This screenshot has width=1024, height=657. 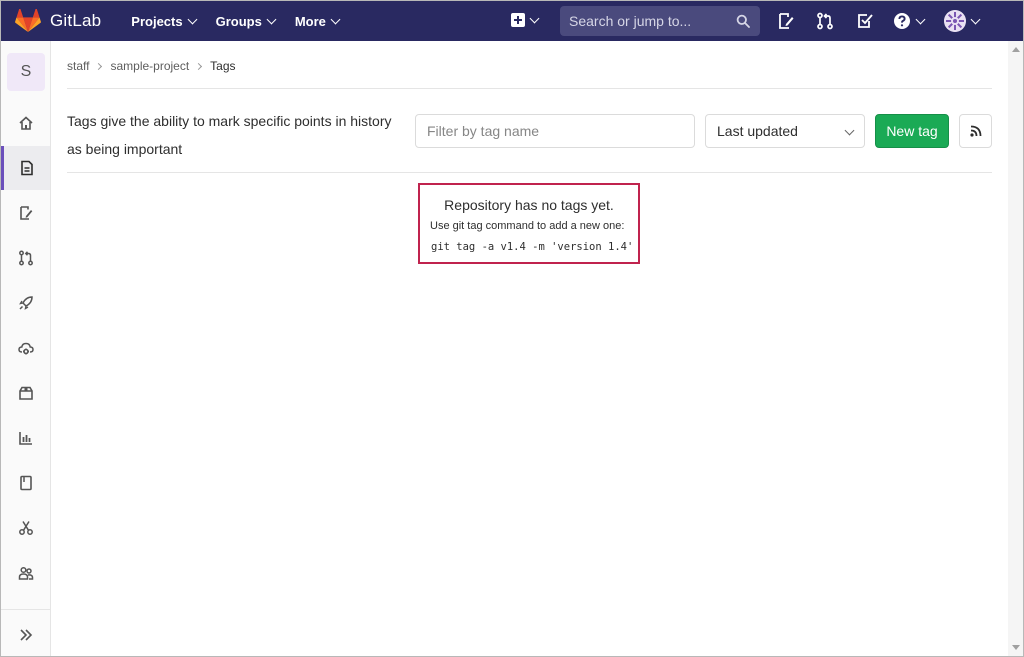 I want to click on filter-tags-input, so click(x=555, y=131).